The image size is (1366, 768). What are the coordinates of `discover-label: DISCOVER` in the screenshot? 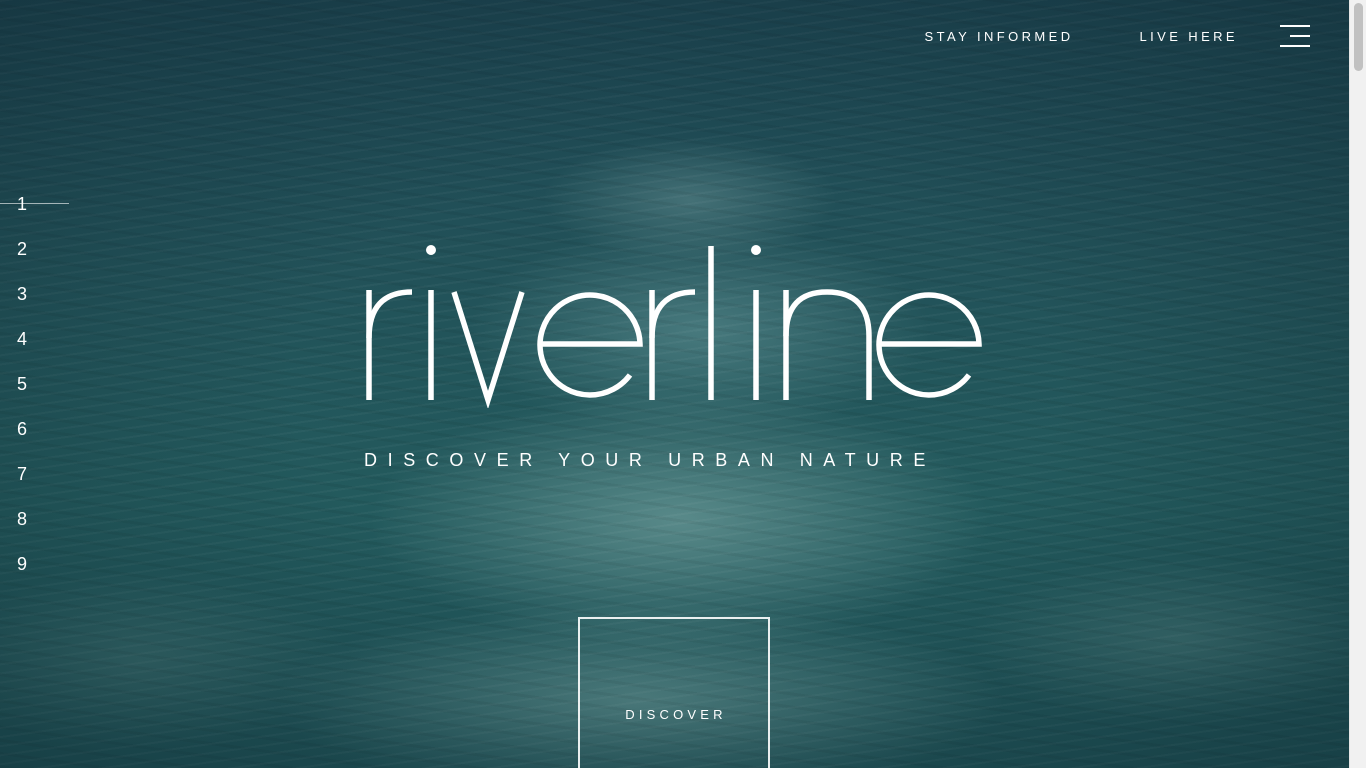 It's located at (676, 714).